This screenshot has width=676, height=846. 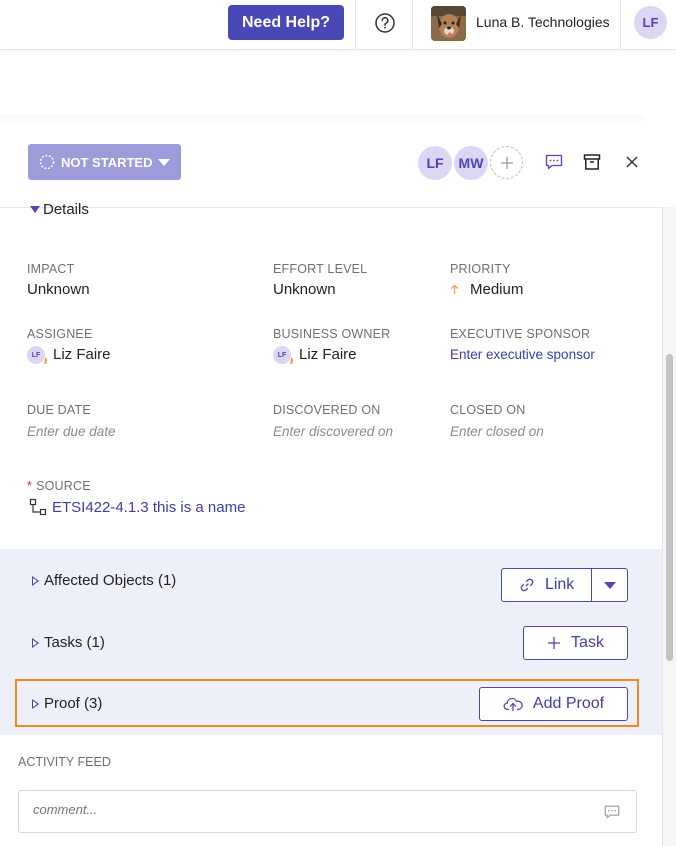 What do you see at coordinates (59, 410) in the screenshot?
I see `due-date-label: DUE DATE` at bounding box center [59, 410].